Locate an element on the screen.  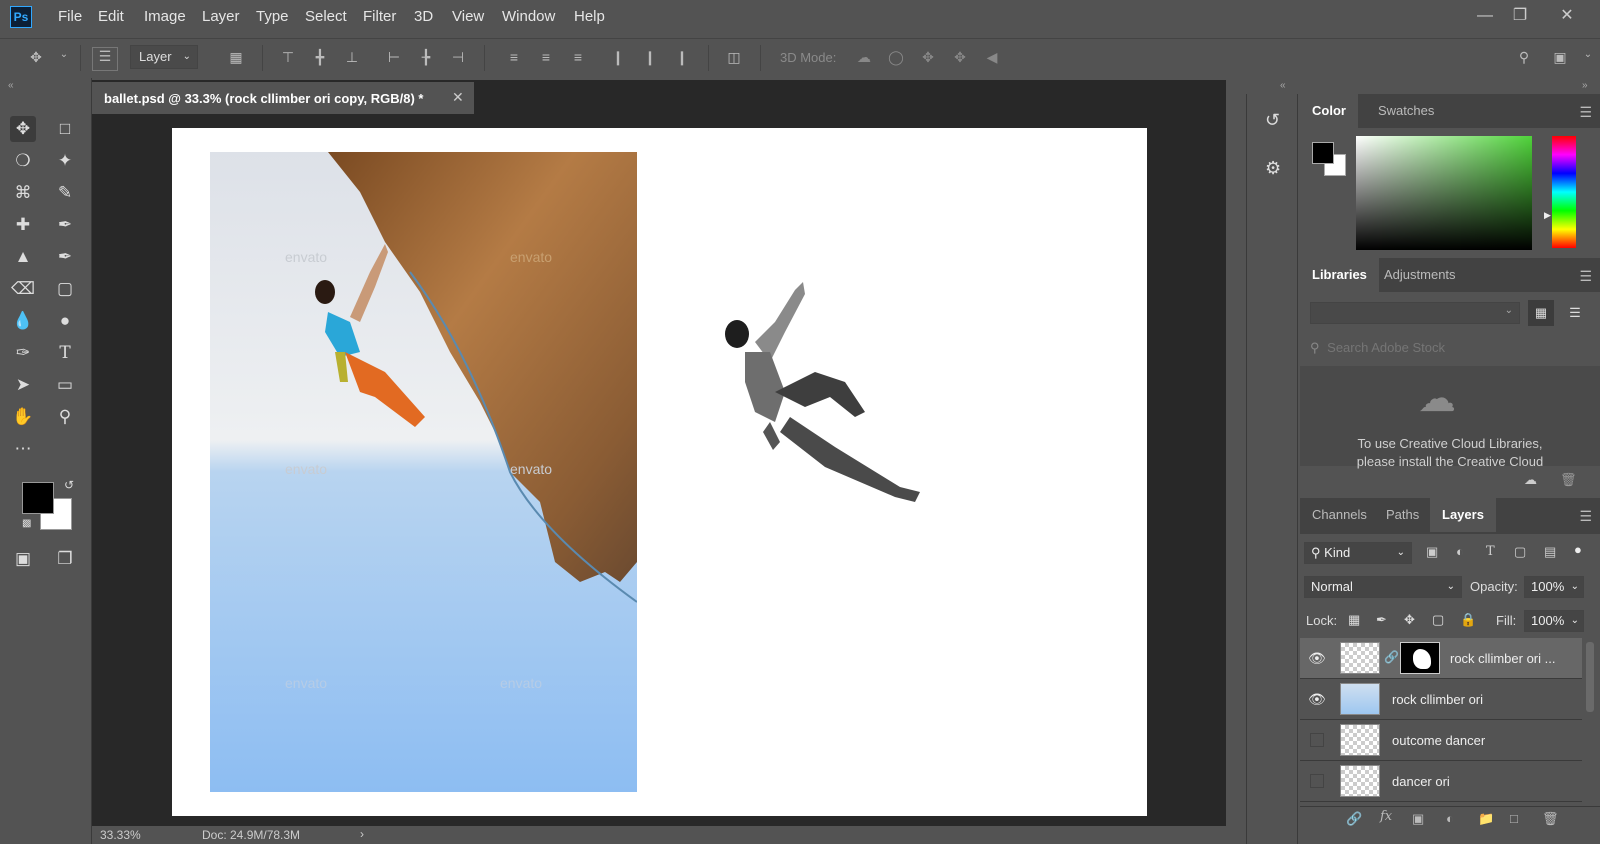
filter-shape-icon: ▢ is located at coordinates (1520, 552).